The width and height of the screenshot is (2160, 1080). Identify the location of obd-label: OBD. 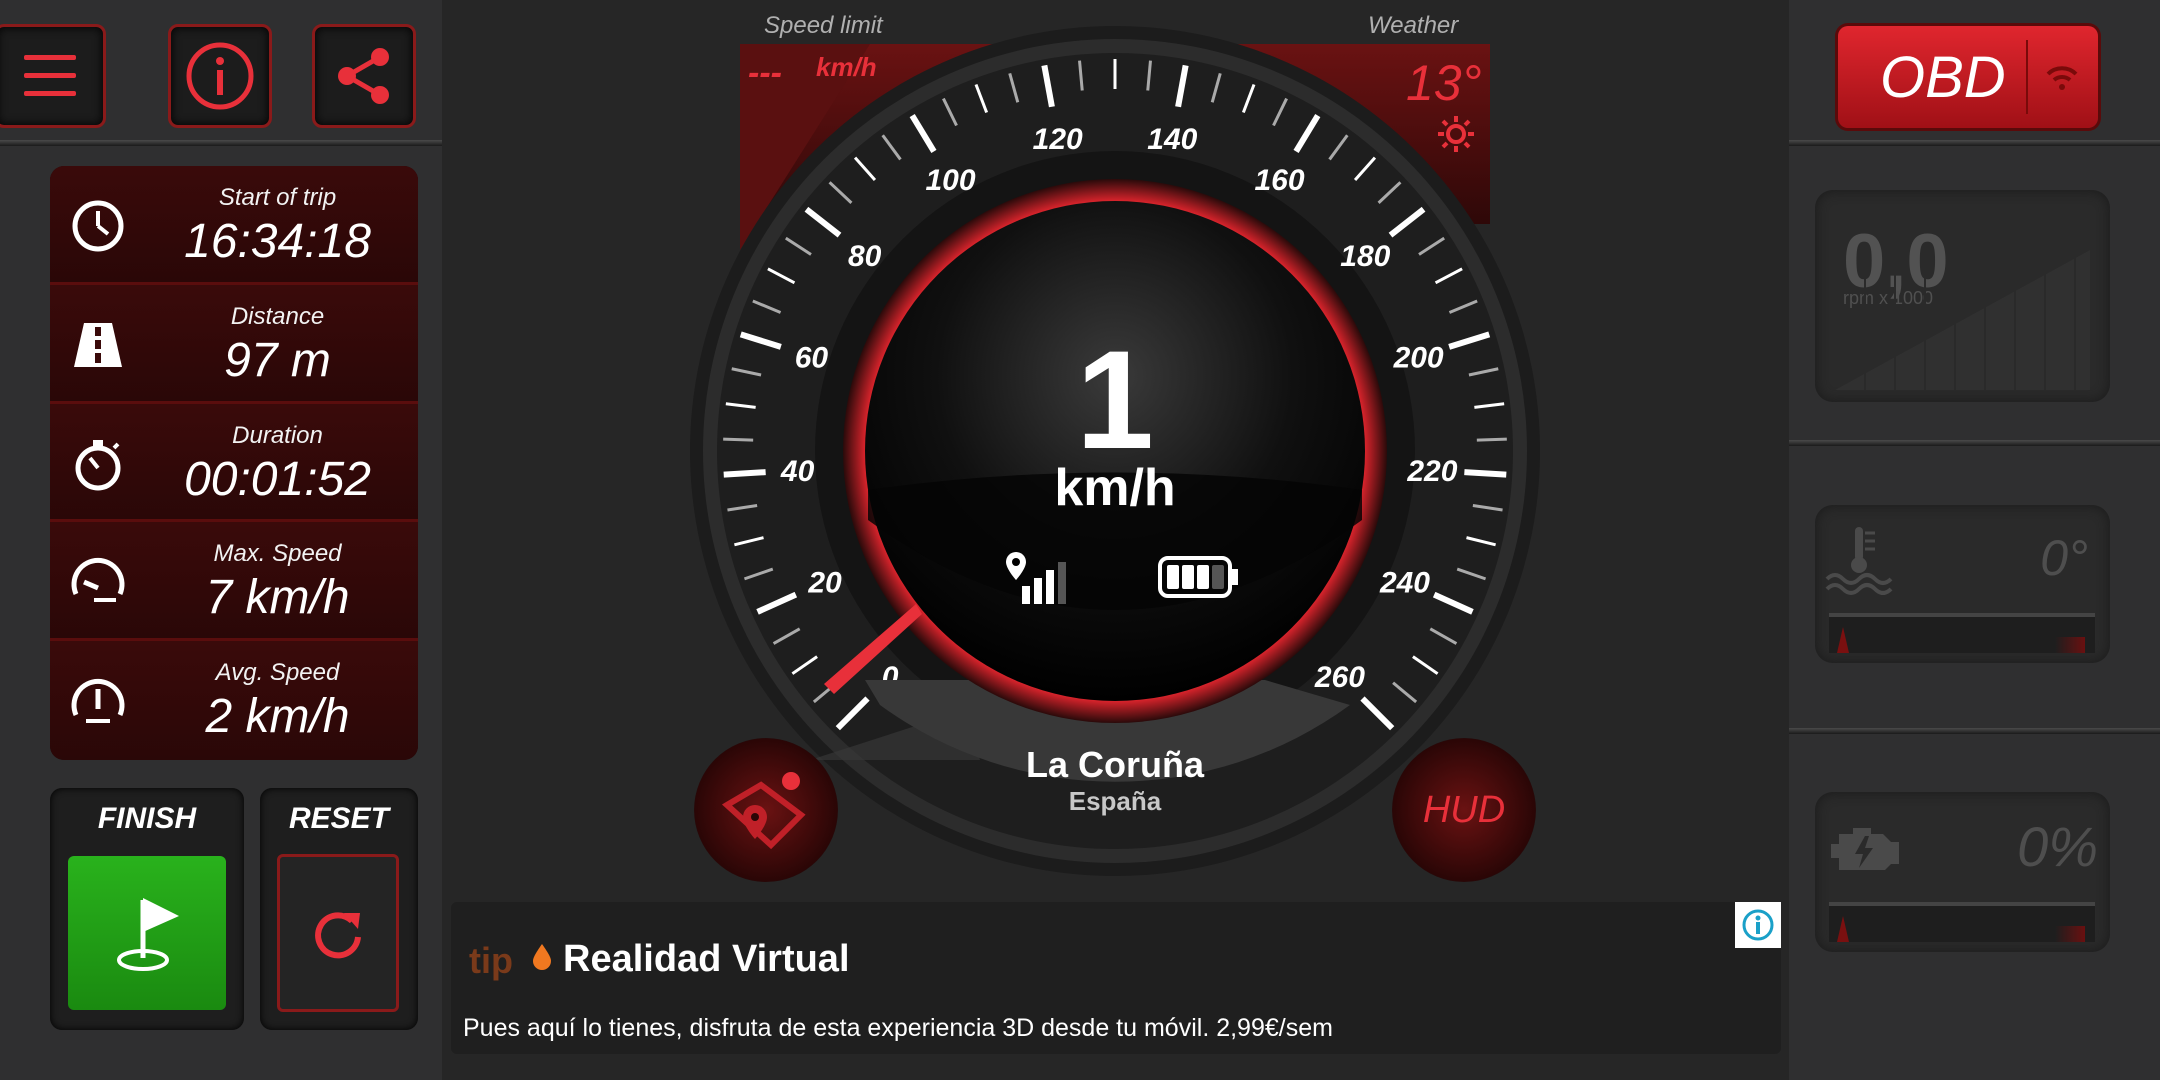
(1943, 77).